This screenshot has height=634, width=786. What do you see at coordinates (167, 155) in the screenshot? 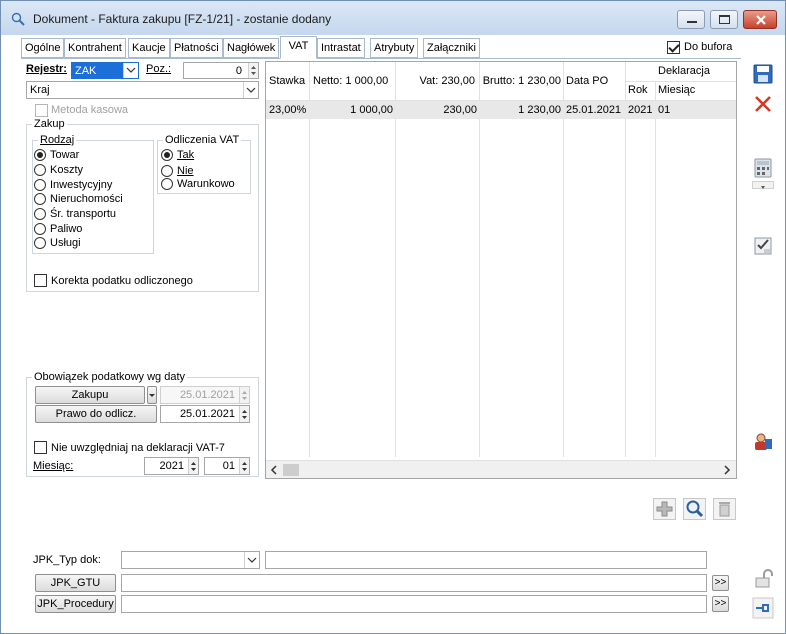
I see `odliczenia-tak-radio` at bounding box center [167, 155].